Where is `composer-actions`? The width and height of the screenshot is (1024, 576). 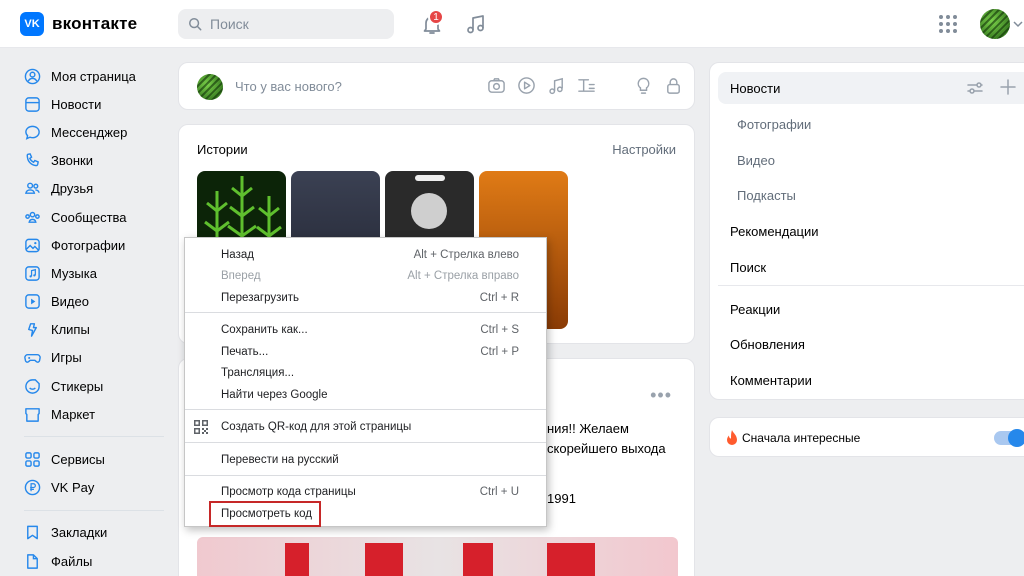 composer-actions is located at coordinates (585, 85).